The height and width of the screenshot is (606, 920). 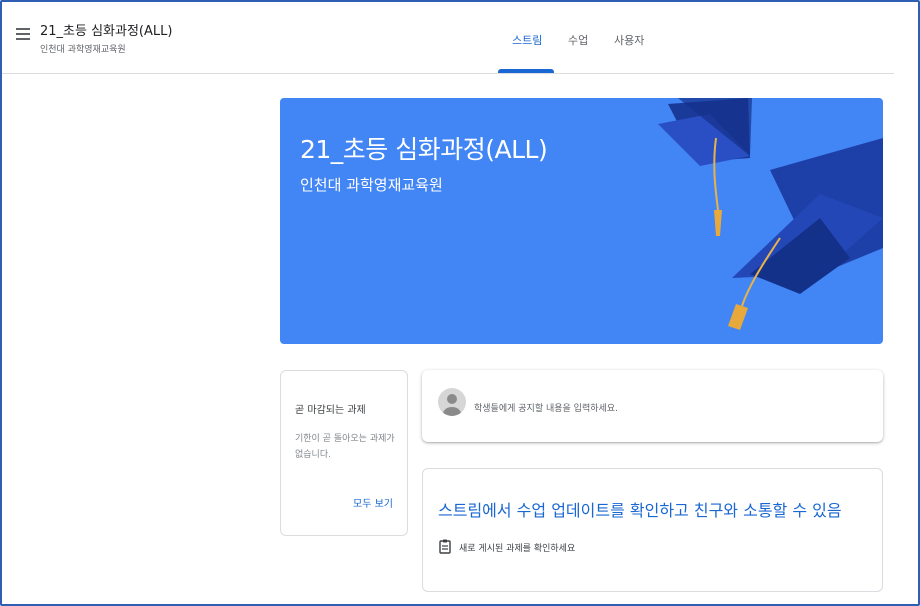 What do you see at coordinates (578, 40) in the screenshot?
I see `tab-classwork: 수업` at bounding box center [578, 40].